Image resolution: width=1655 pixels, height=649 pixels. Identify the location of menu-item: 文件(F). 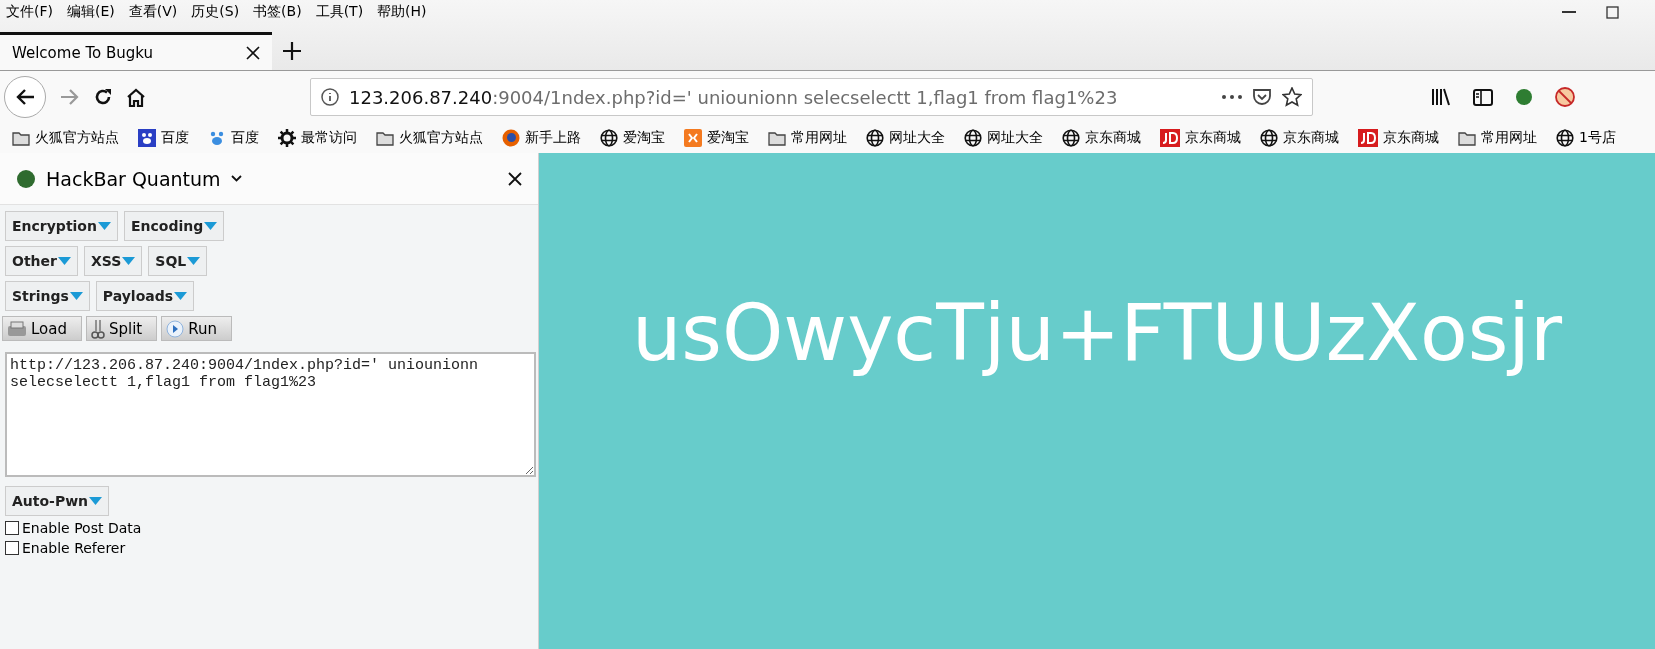
(29, 12).